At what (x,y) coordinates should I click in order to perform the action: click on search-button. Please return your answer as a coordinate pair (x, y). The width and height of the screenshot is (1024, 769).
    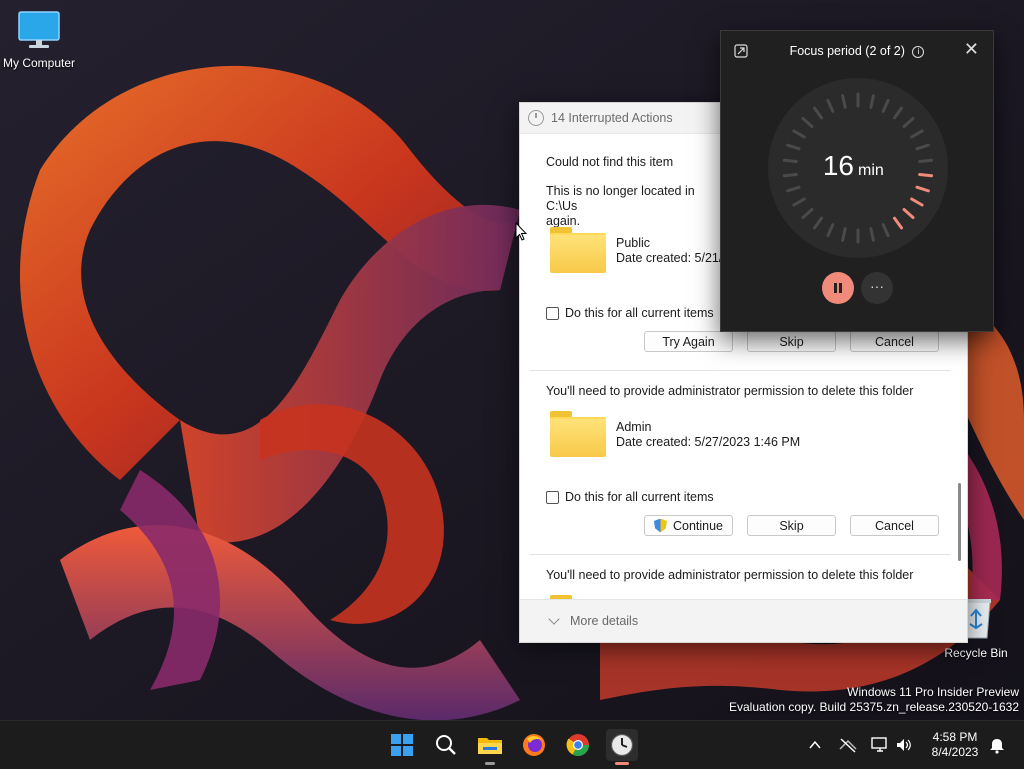
    Looking at the image, I should click on (446, 745).